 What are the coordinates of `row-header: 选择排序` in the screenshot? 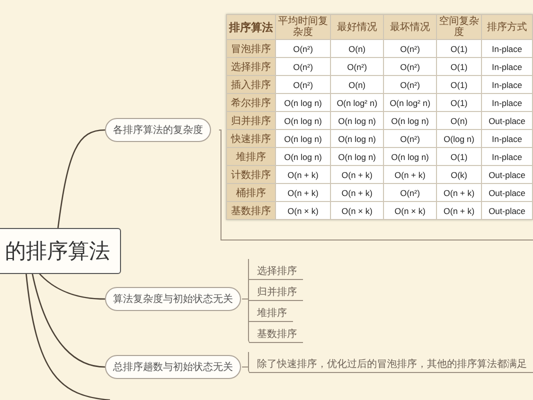 It's located at (251, 67).